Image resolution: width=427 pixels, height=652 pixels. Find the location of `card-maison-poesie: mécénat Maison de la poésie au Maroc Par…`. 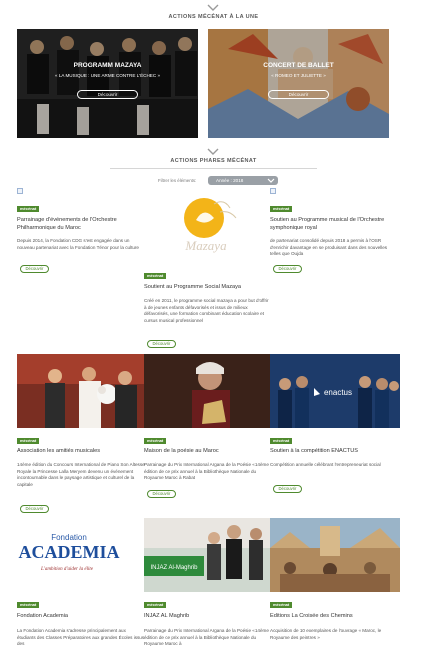

card-maison-poesie: mécénat Maison de la poésie au Maroc Par… is located at coordinates (209, 434).